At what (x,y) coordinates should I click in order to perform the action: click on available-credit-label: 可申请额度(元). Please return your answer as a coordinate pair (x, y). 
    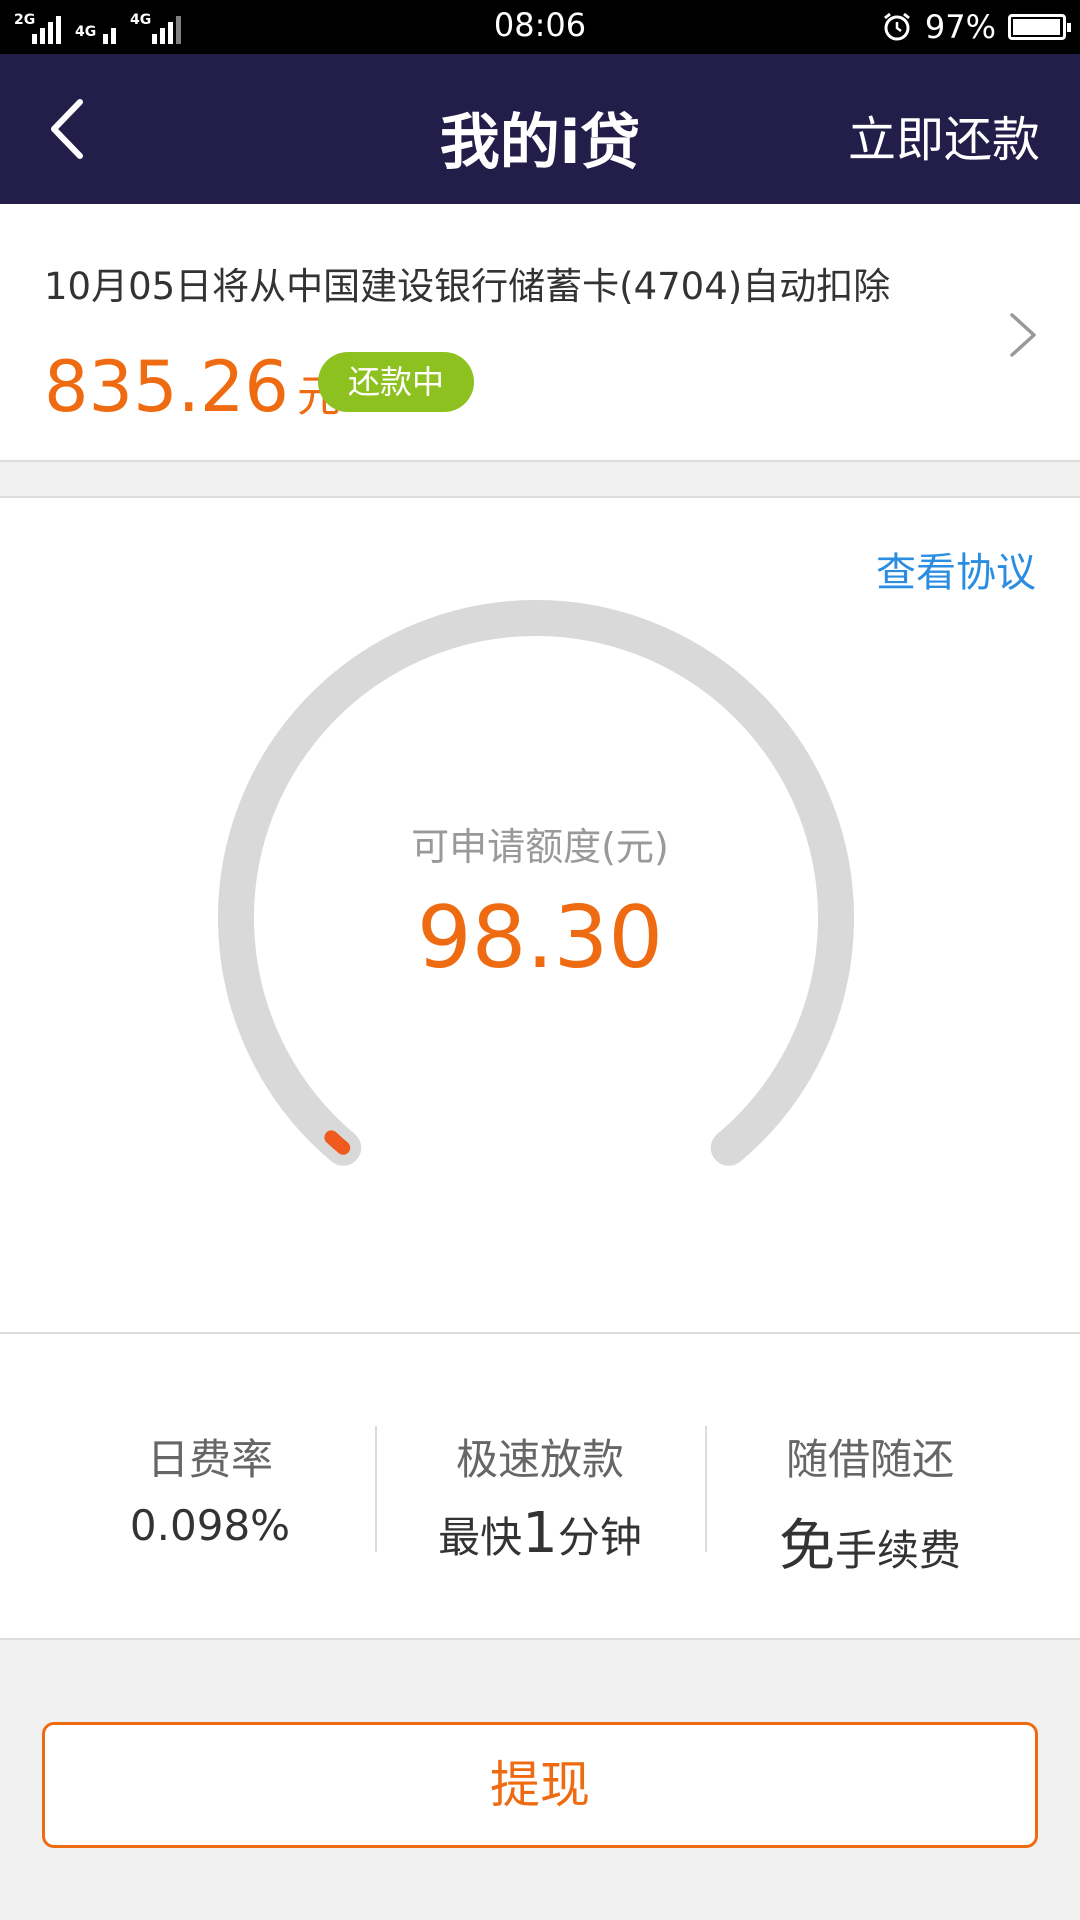
    Looking at the image, I should click on (540, 847).